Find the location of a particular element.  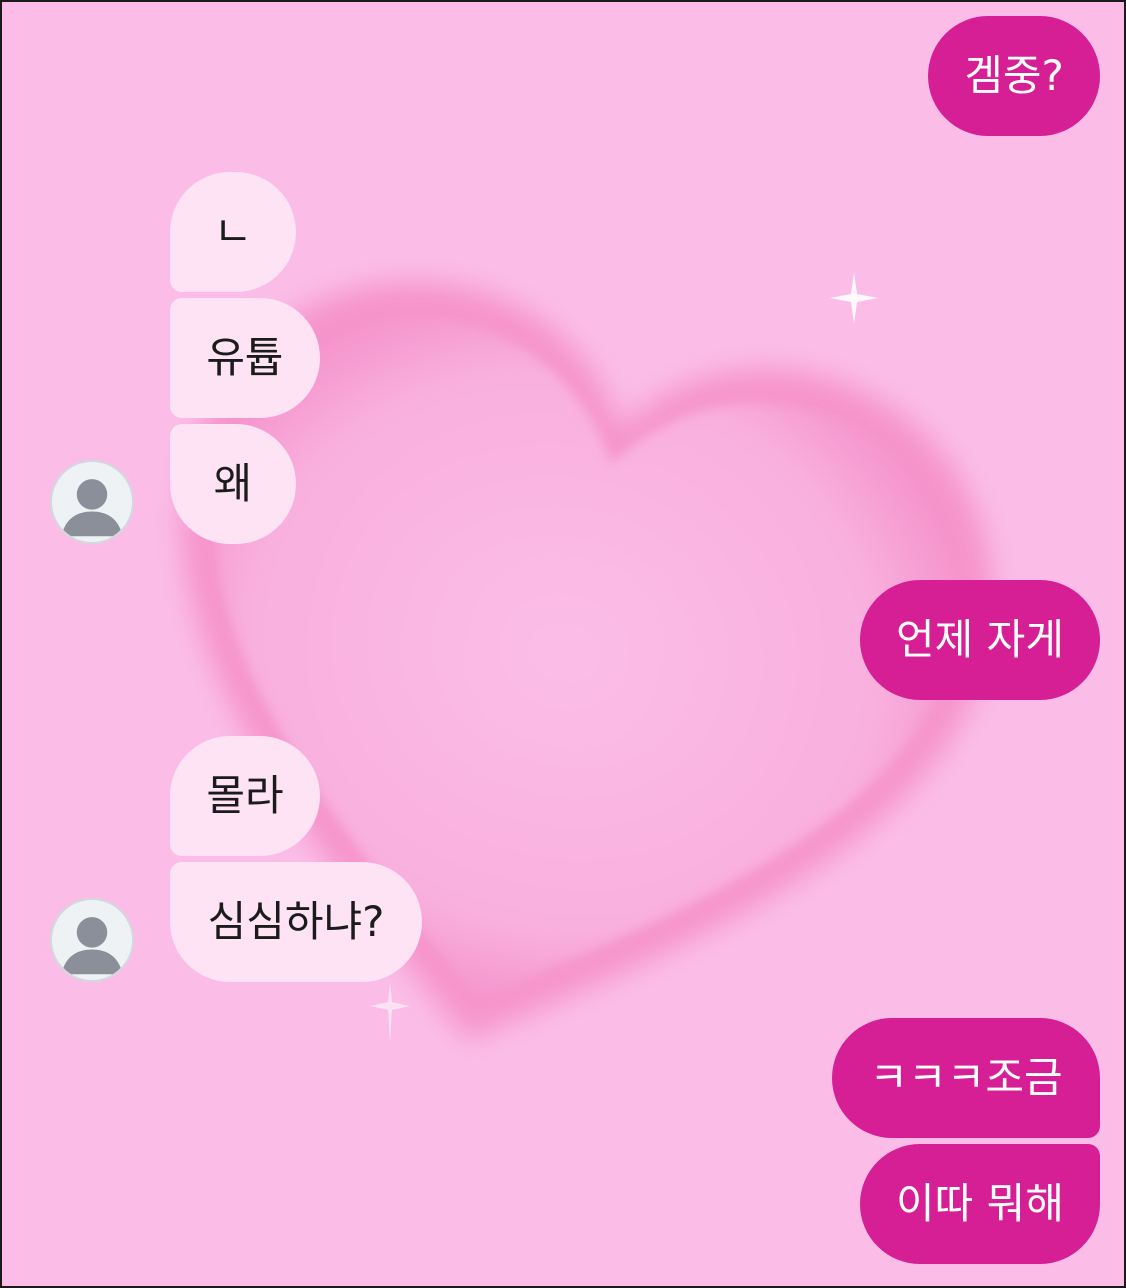

message-text: 유튭 is located at coordinates (245, 357).